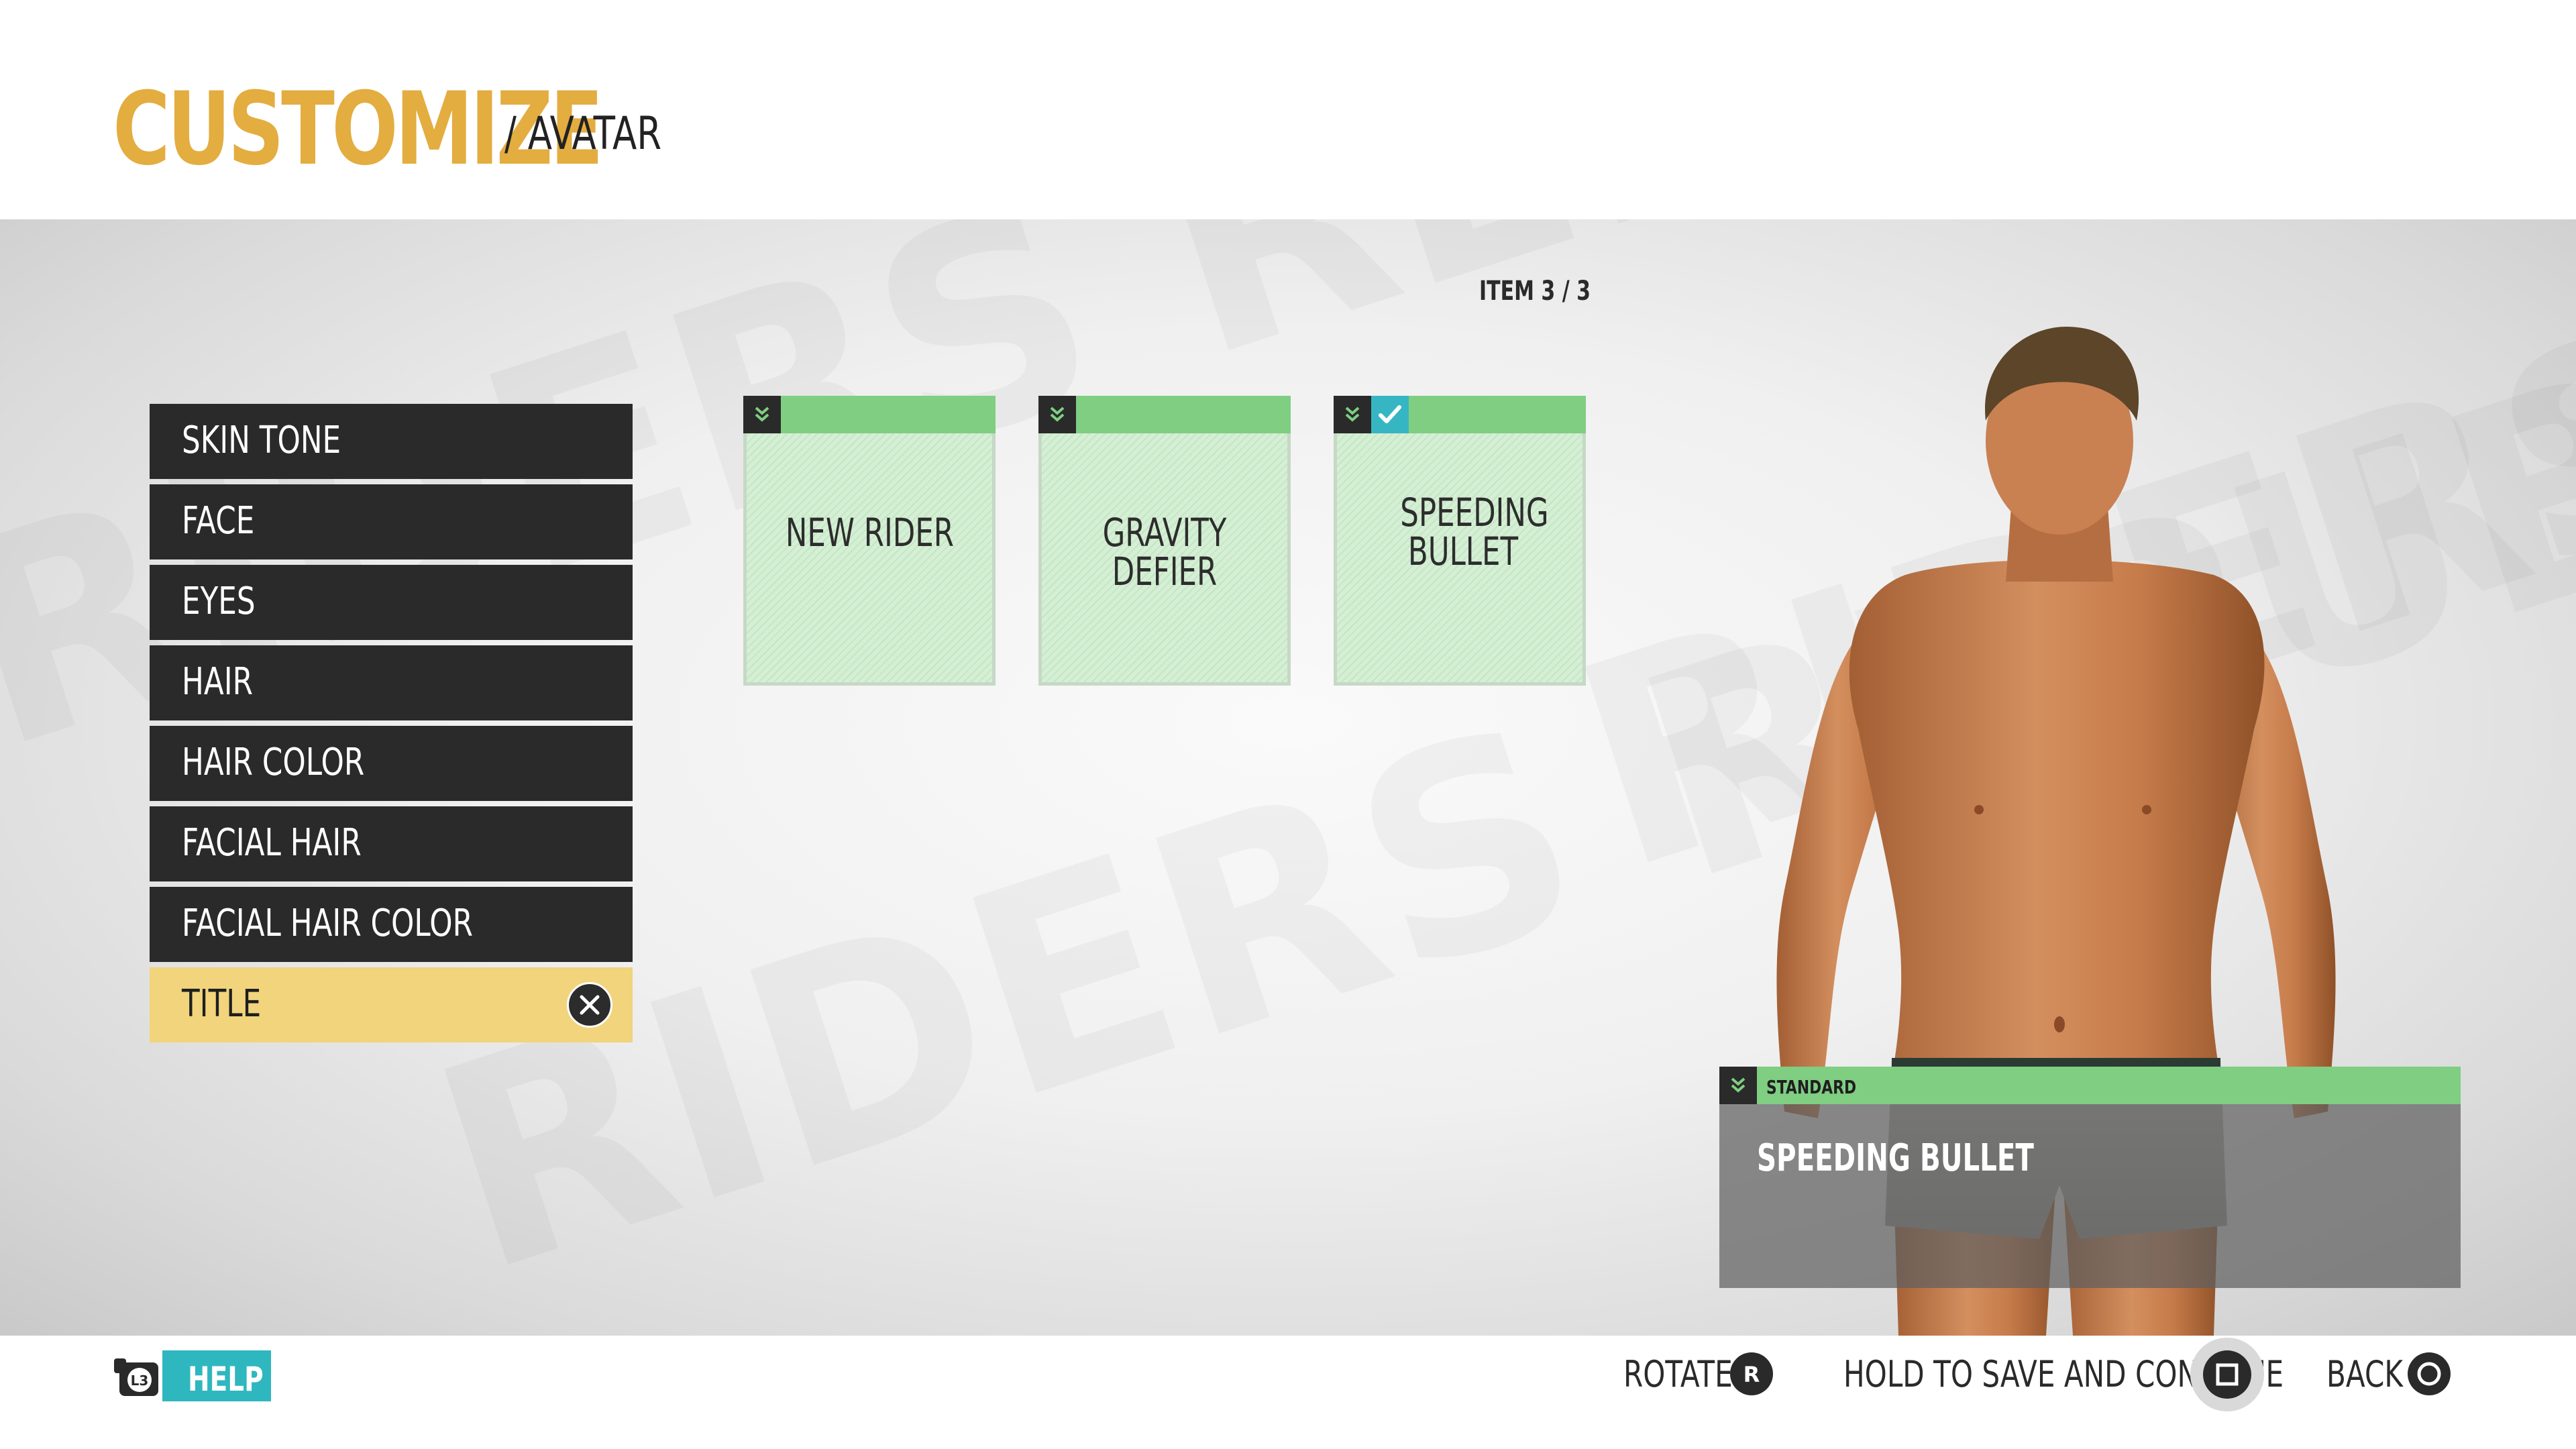 The image size is (2576, 1449). What do you see at coordinates (272, 843) in the screenshot?
I see `menu-item-label: FACIAL HAIR` at bounding box center [272, 843].